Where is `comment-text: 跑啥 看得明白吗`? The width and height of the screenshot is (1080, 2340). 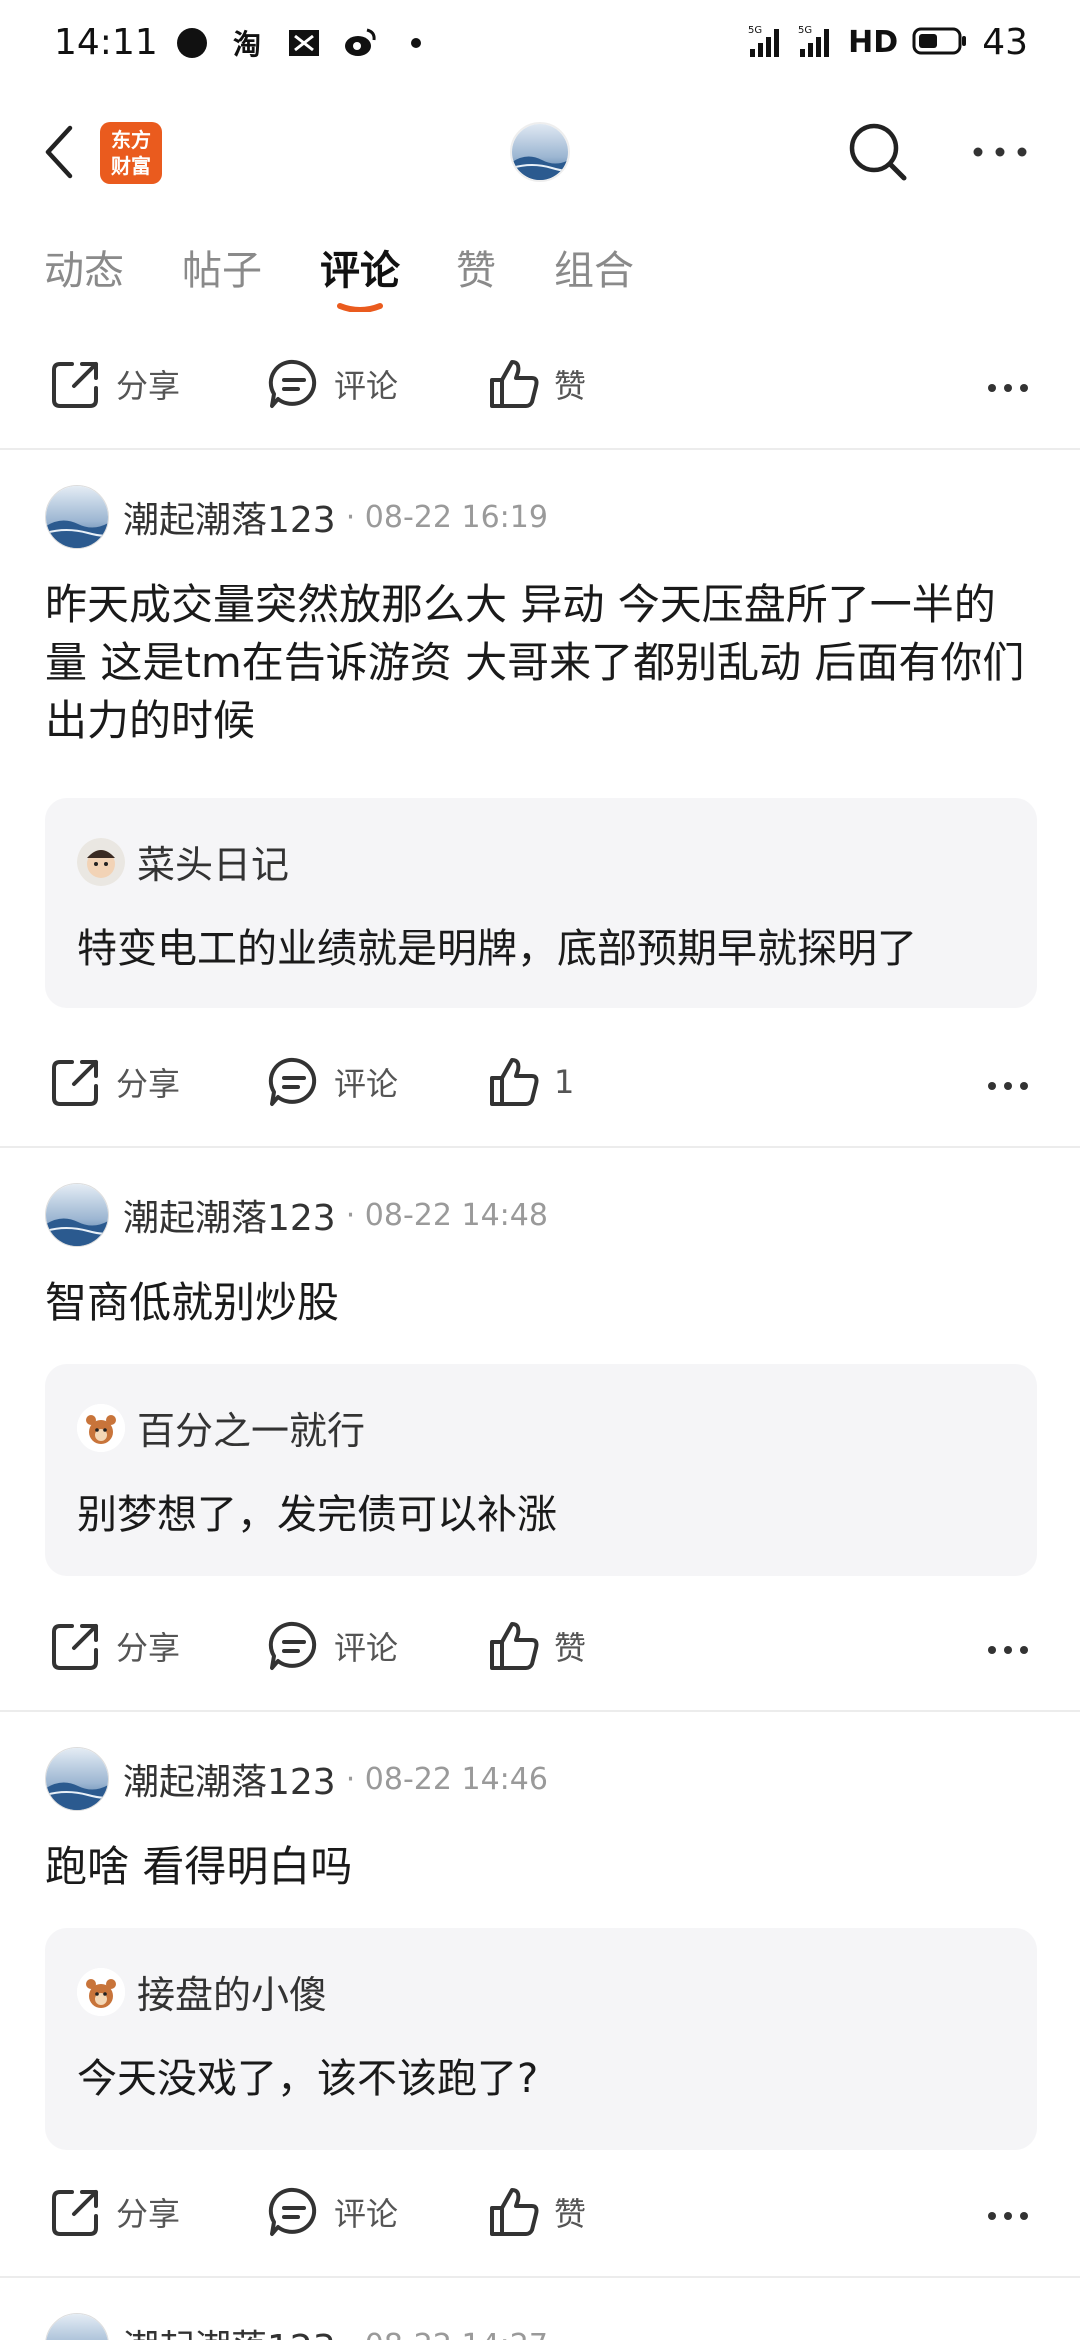 comment-text: 跑啥 看得明白吗 is located at coordinates (199, 1866).